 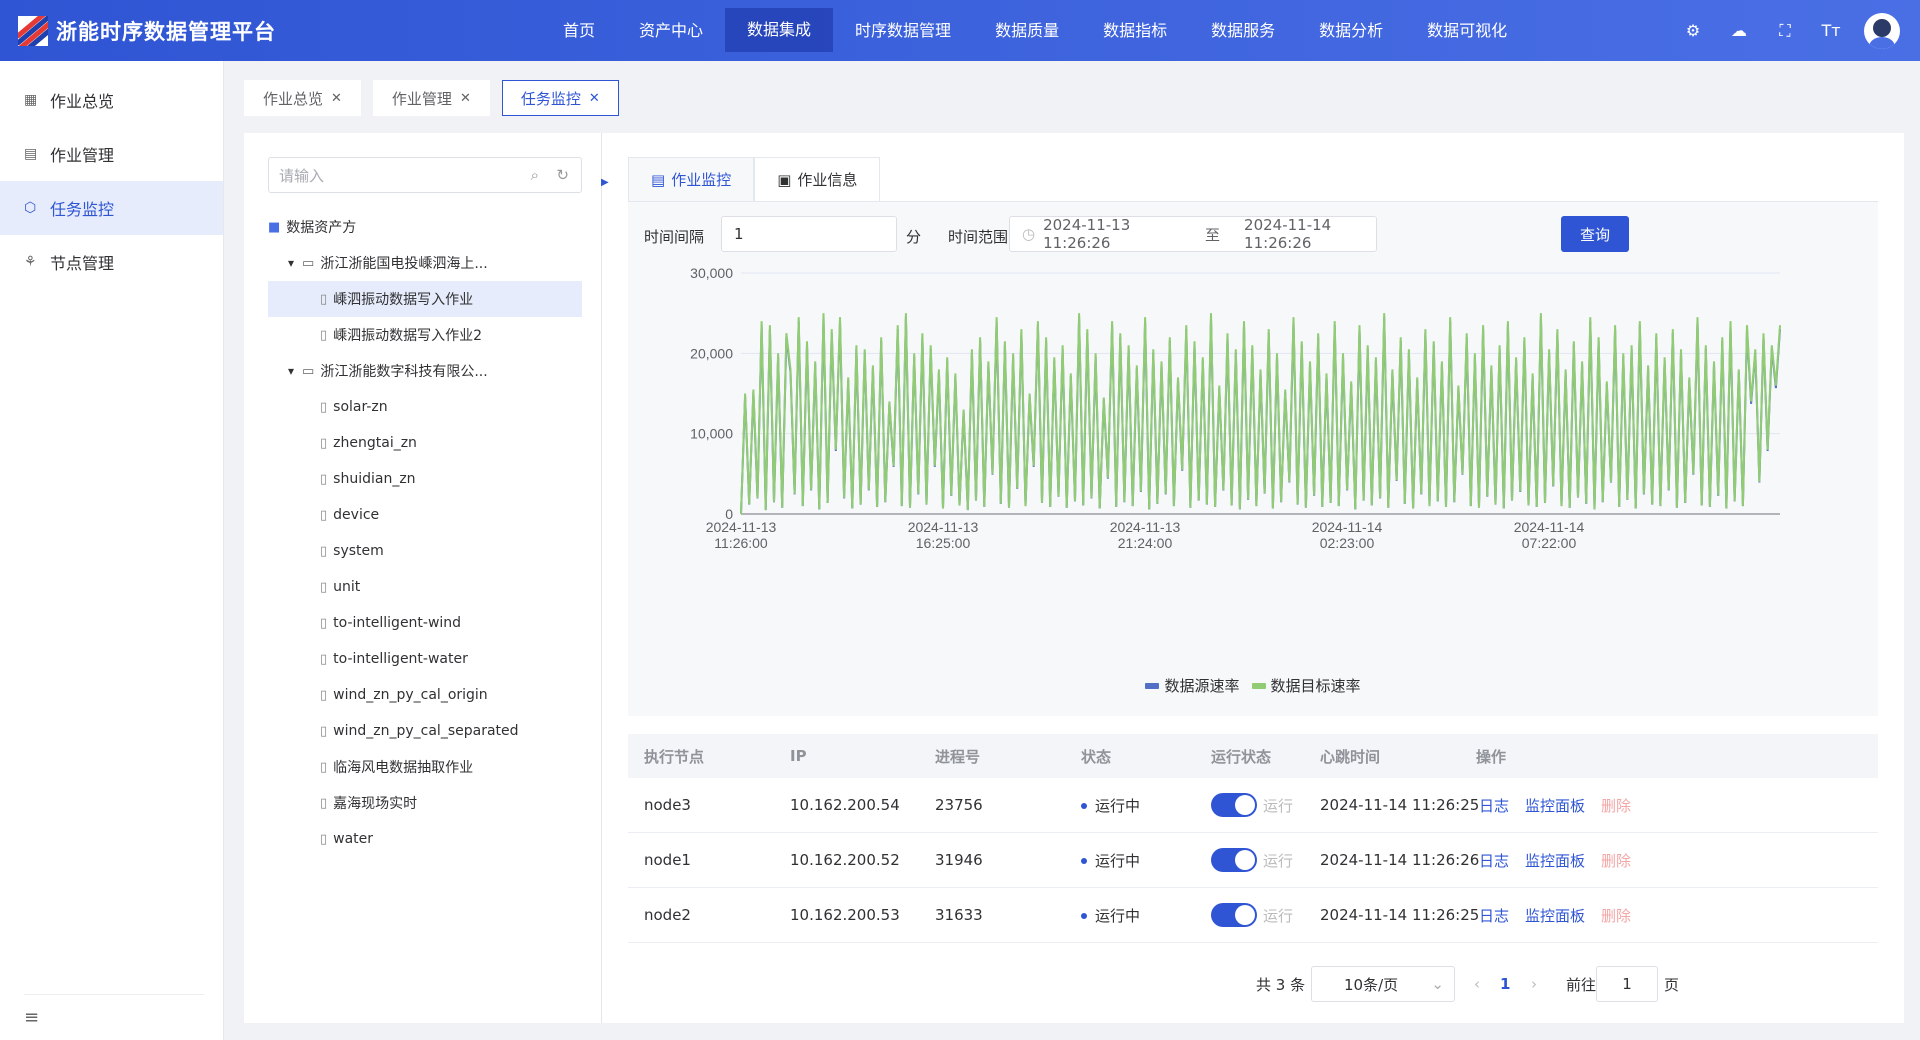 What do you see at coordinates (111, 154) in the screenshot?
I see `sidebar-item-job-management: ▤ 作业管理` at bounding box center [111, 154].